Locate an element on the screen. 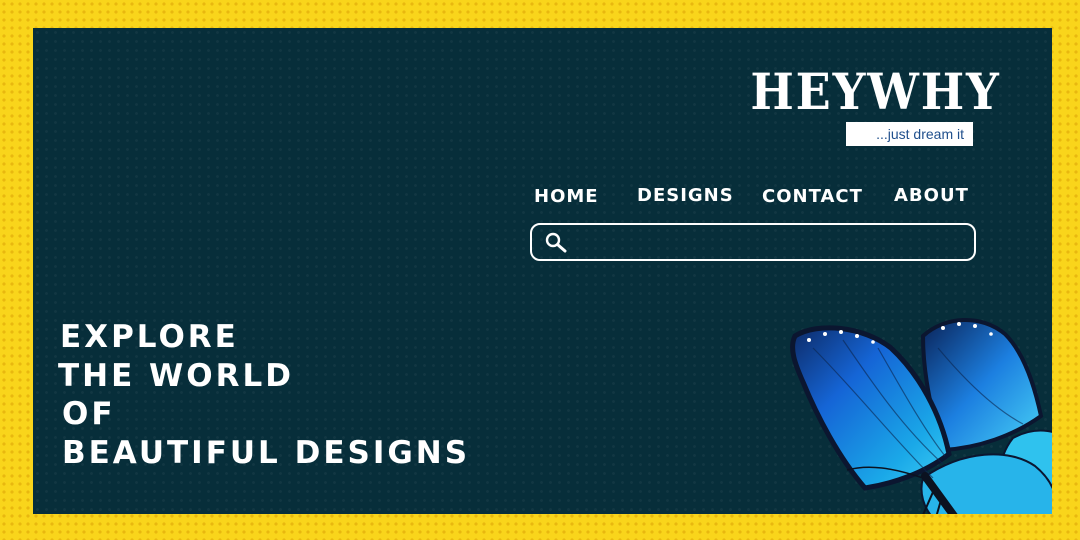 The height and width of the screenshot is (540, 1080). search-input is located at coordinates (770, 243).